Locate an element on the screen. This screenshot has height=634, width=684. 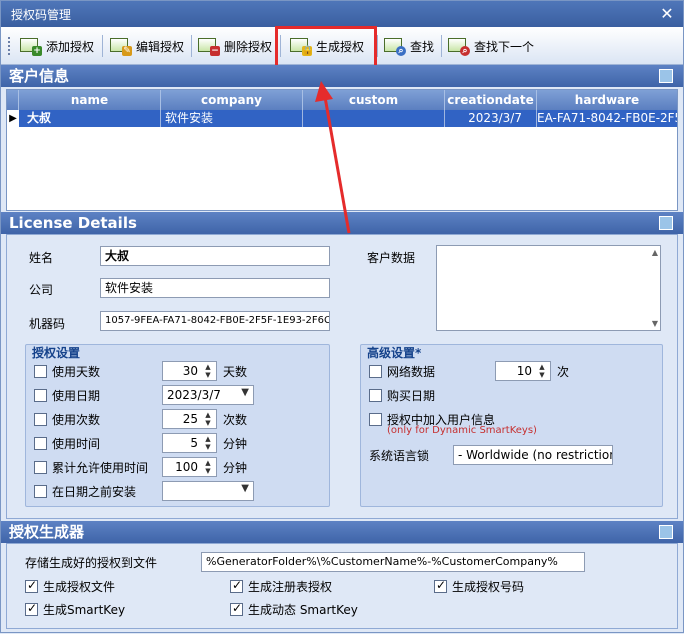
install-before-checkbox is located at coordinates (40, 491).